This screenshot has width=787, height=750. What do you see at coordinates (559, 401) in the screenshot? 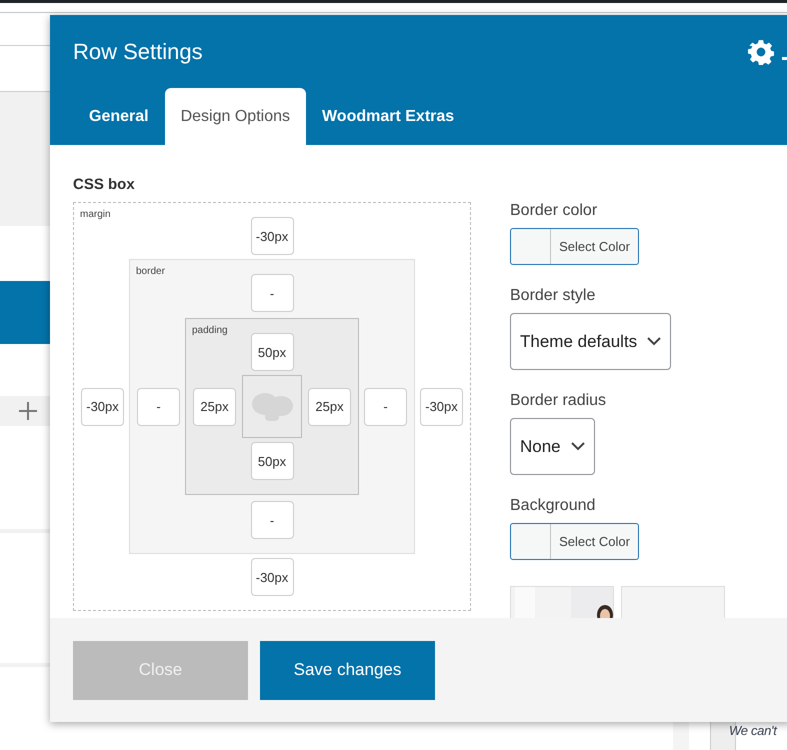
I see `field-label: Border radius` at bounding box center [559, 401].